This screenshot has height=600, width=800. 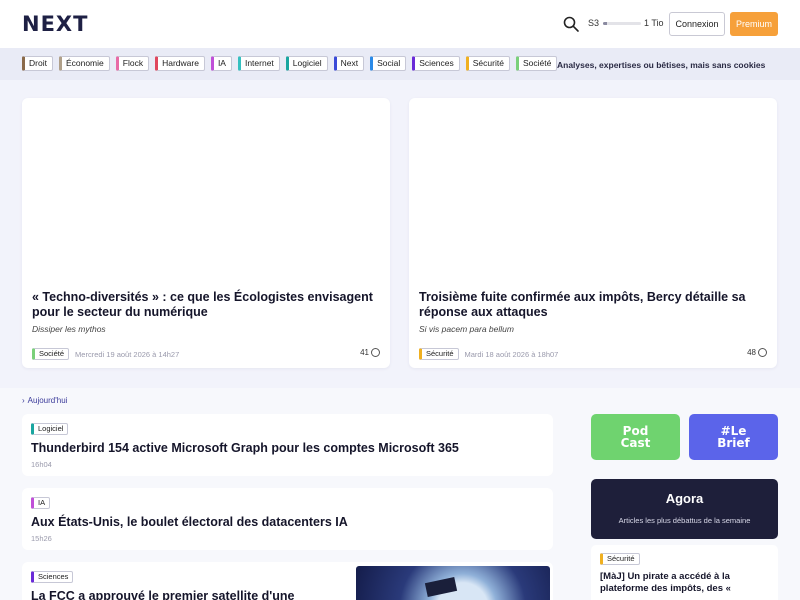 What do you see at coordinates (622, 23) in the screenshot?
I see `storage-progress-bar` at bounding box center [622, 23].